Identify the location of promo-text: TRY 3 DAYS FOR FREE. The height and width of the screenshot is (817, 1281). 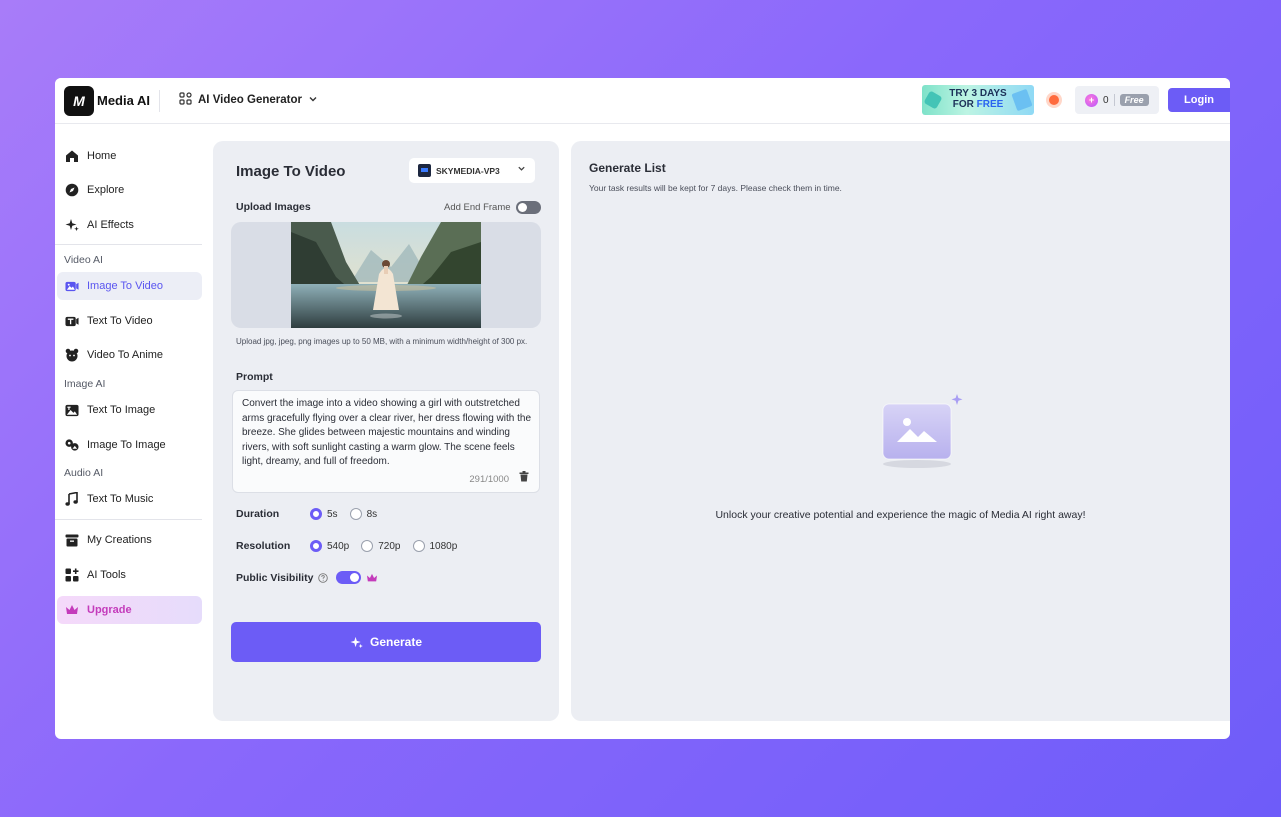
(978, 99).